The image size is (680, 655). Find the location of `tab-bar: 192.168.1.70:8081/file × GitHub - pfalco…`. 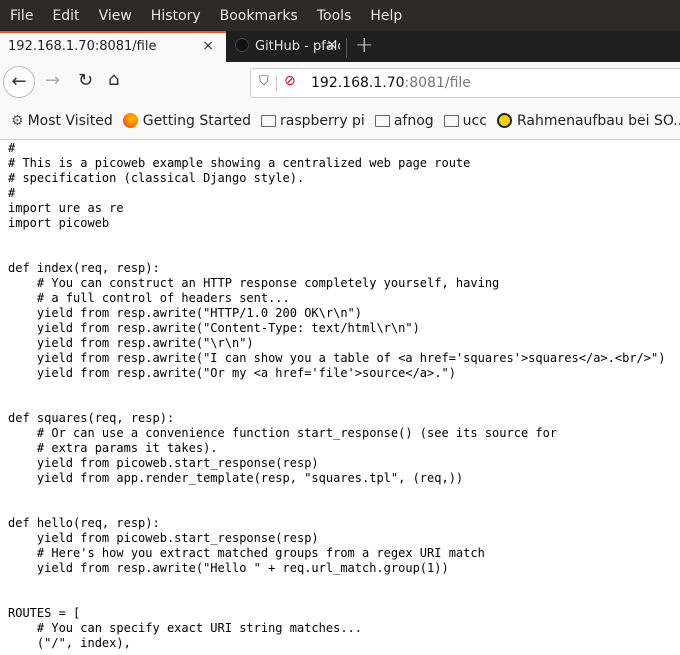

tab-bar: 192.168.1.70:8081/file × GitHub - pfalco… is located at coordinates (340, 46).